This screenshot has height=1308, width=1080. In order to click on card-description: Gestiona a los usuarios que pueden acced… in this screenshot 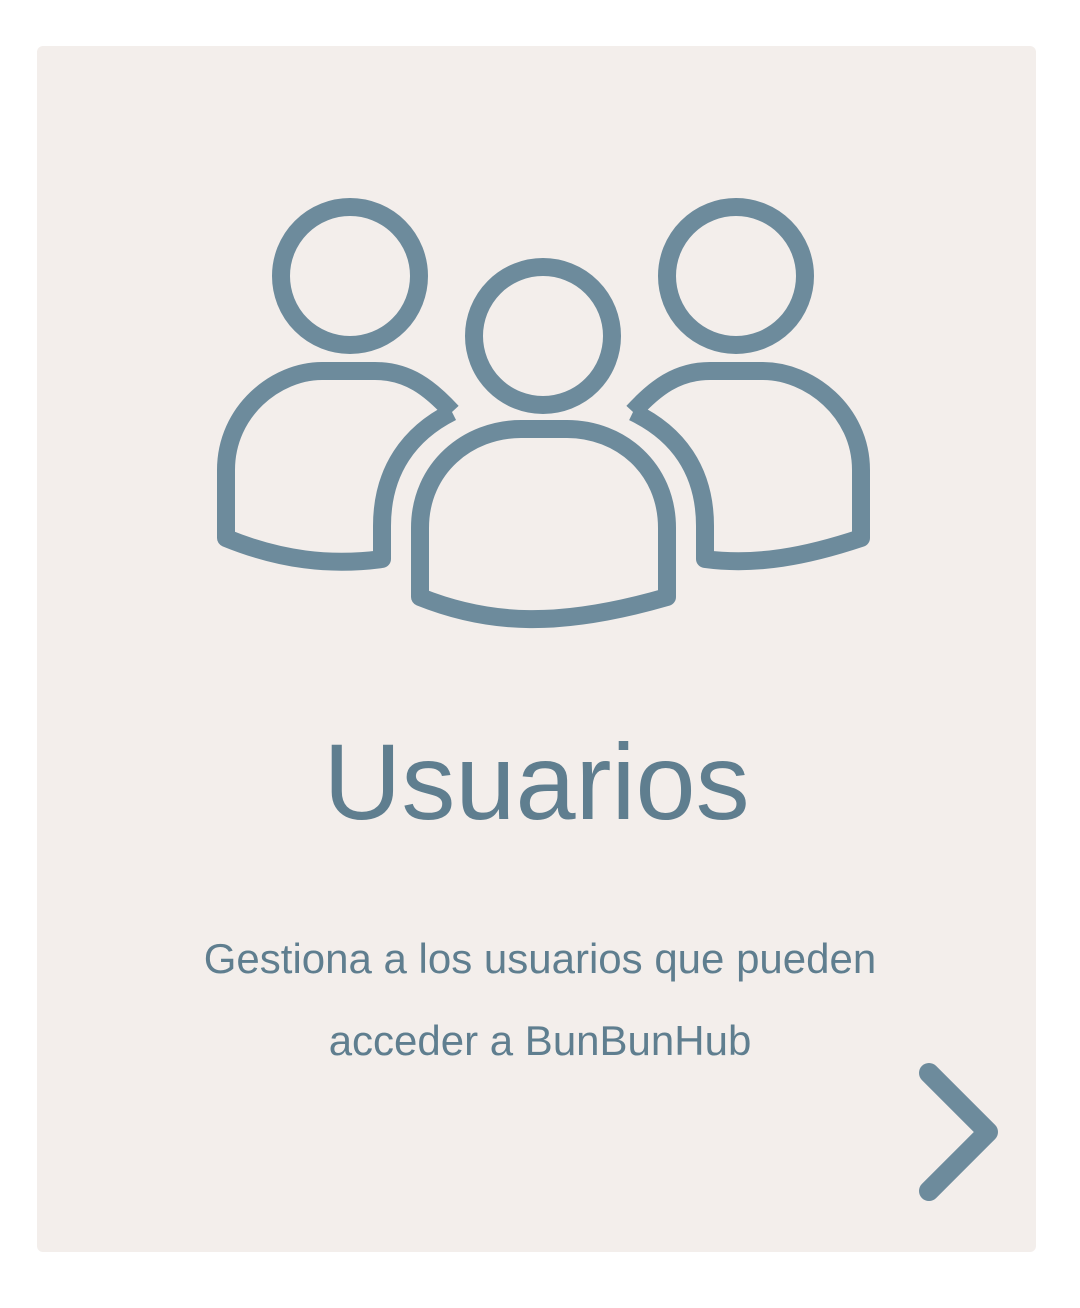, I will do `click(540, 999)`.